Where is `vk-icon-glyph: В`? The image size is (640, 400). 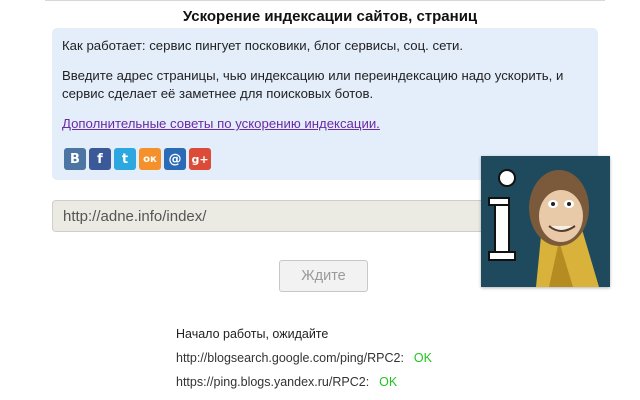 vk-icon-glyph: В is located at coordinates (75, 159).